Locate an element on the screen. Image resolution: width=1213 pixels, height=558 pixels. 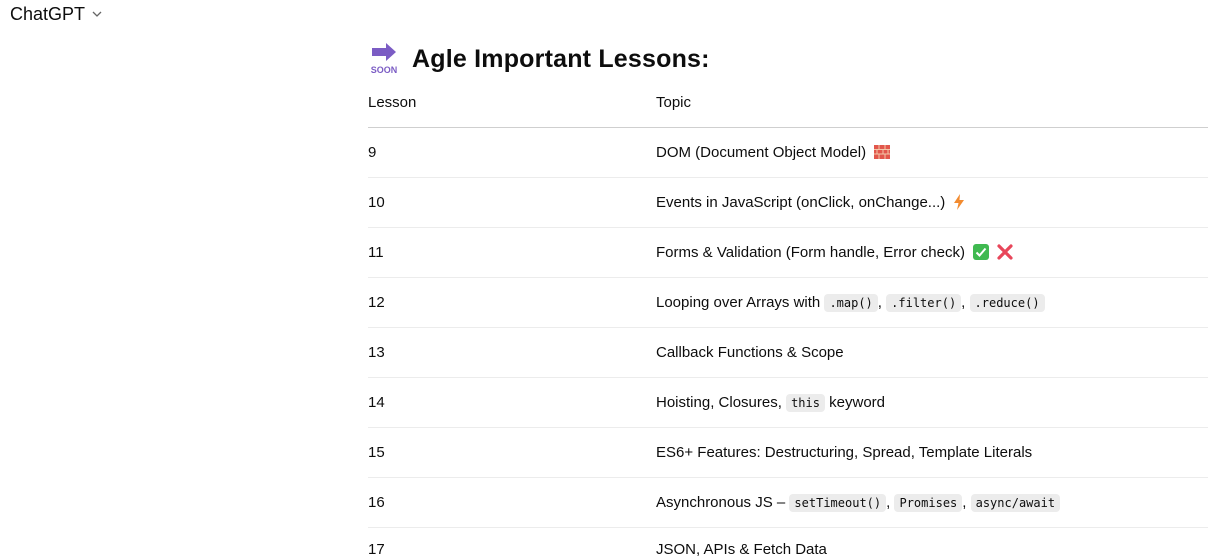
inline-code: this is located at coordinates (805, 403).